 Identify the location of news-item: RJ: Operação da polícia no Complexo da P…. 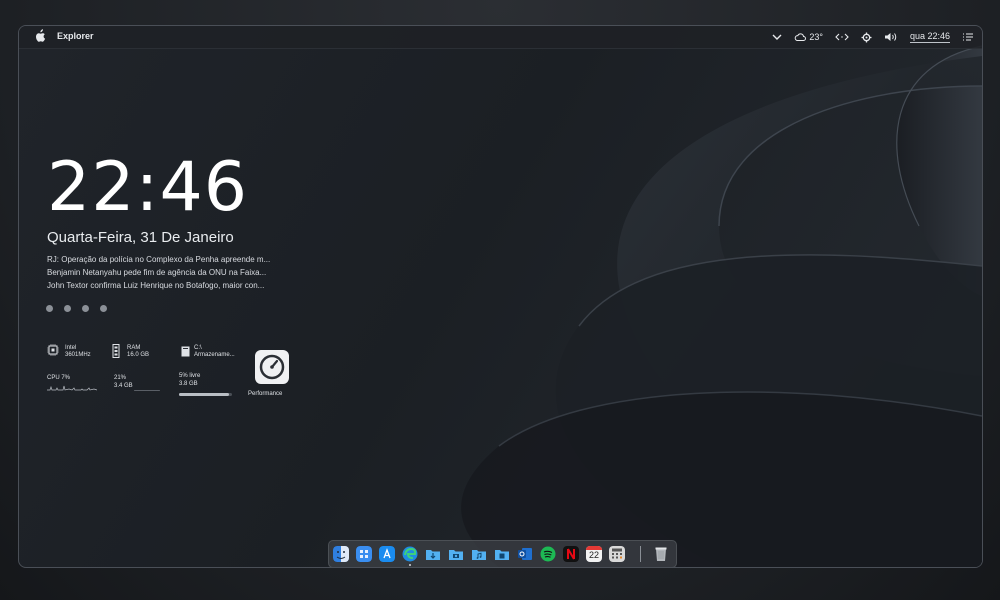
(158, 259).